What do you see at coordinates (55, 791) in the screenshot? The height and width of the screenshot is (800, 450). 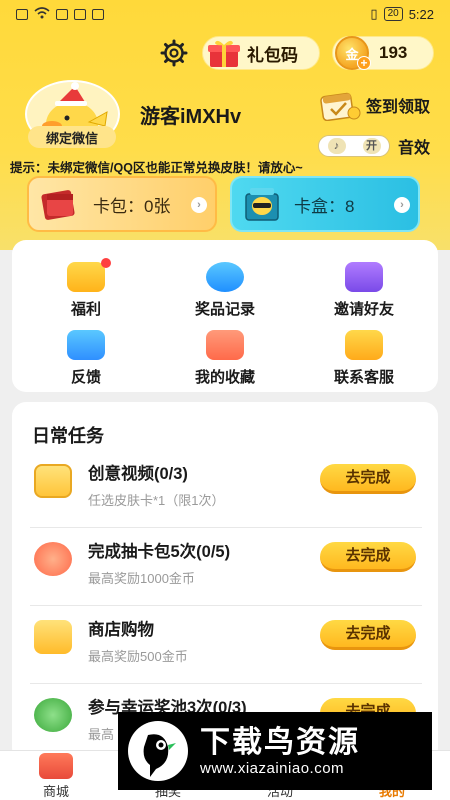 I see `tab-label: 商城` at bounding box center [55, 791].